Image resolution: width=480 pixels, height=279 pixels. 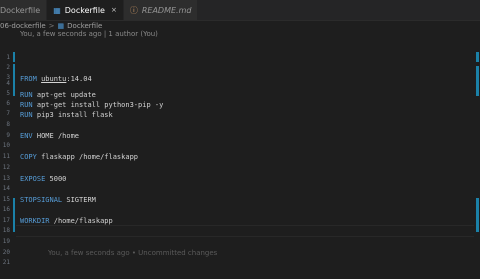 I want to click on tab-bar: Dockerfile ▦ Dockerfile × ⓘ README.md, so click(x=240, y=10).